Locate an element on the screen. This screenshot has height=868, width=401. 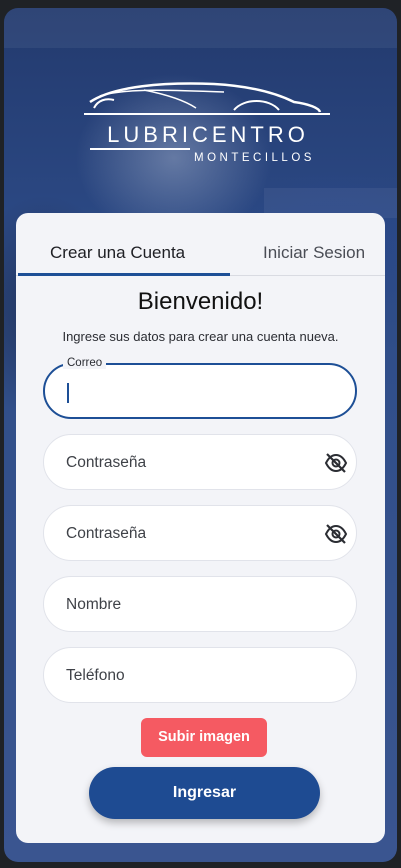
password-placeholder: Contraseña is located at coordinates (106, 462).